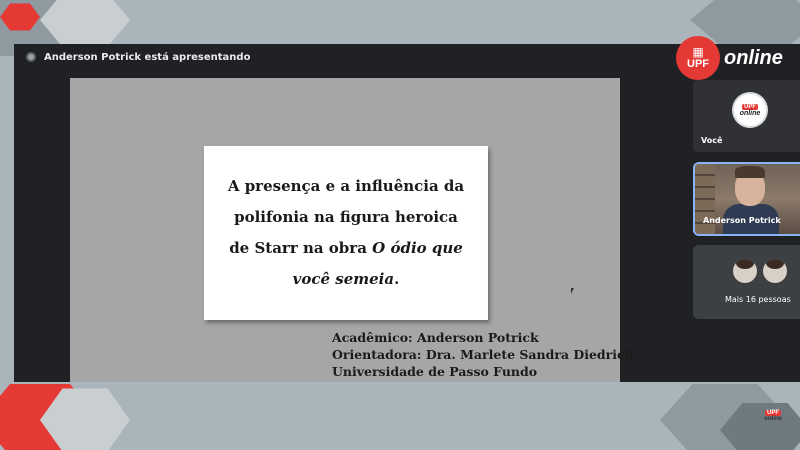 This screenshot has width=800, height=450. Describe the element at coordinates (712, 140) in the screenshot. I see `participant-name-self: Você` at that location.